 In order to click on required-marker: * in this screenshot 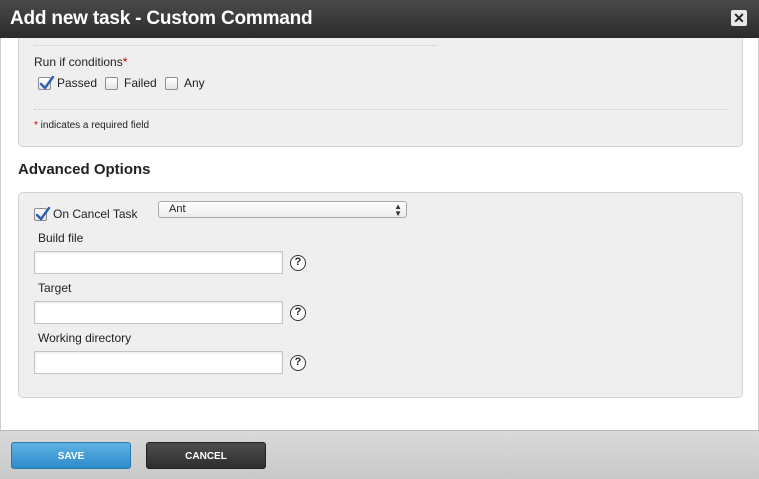, I will do `click(125, 62)`.